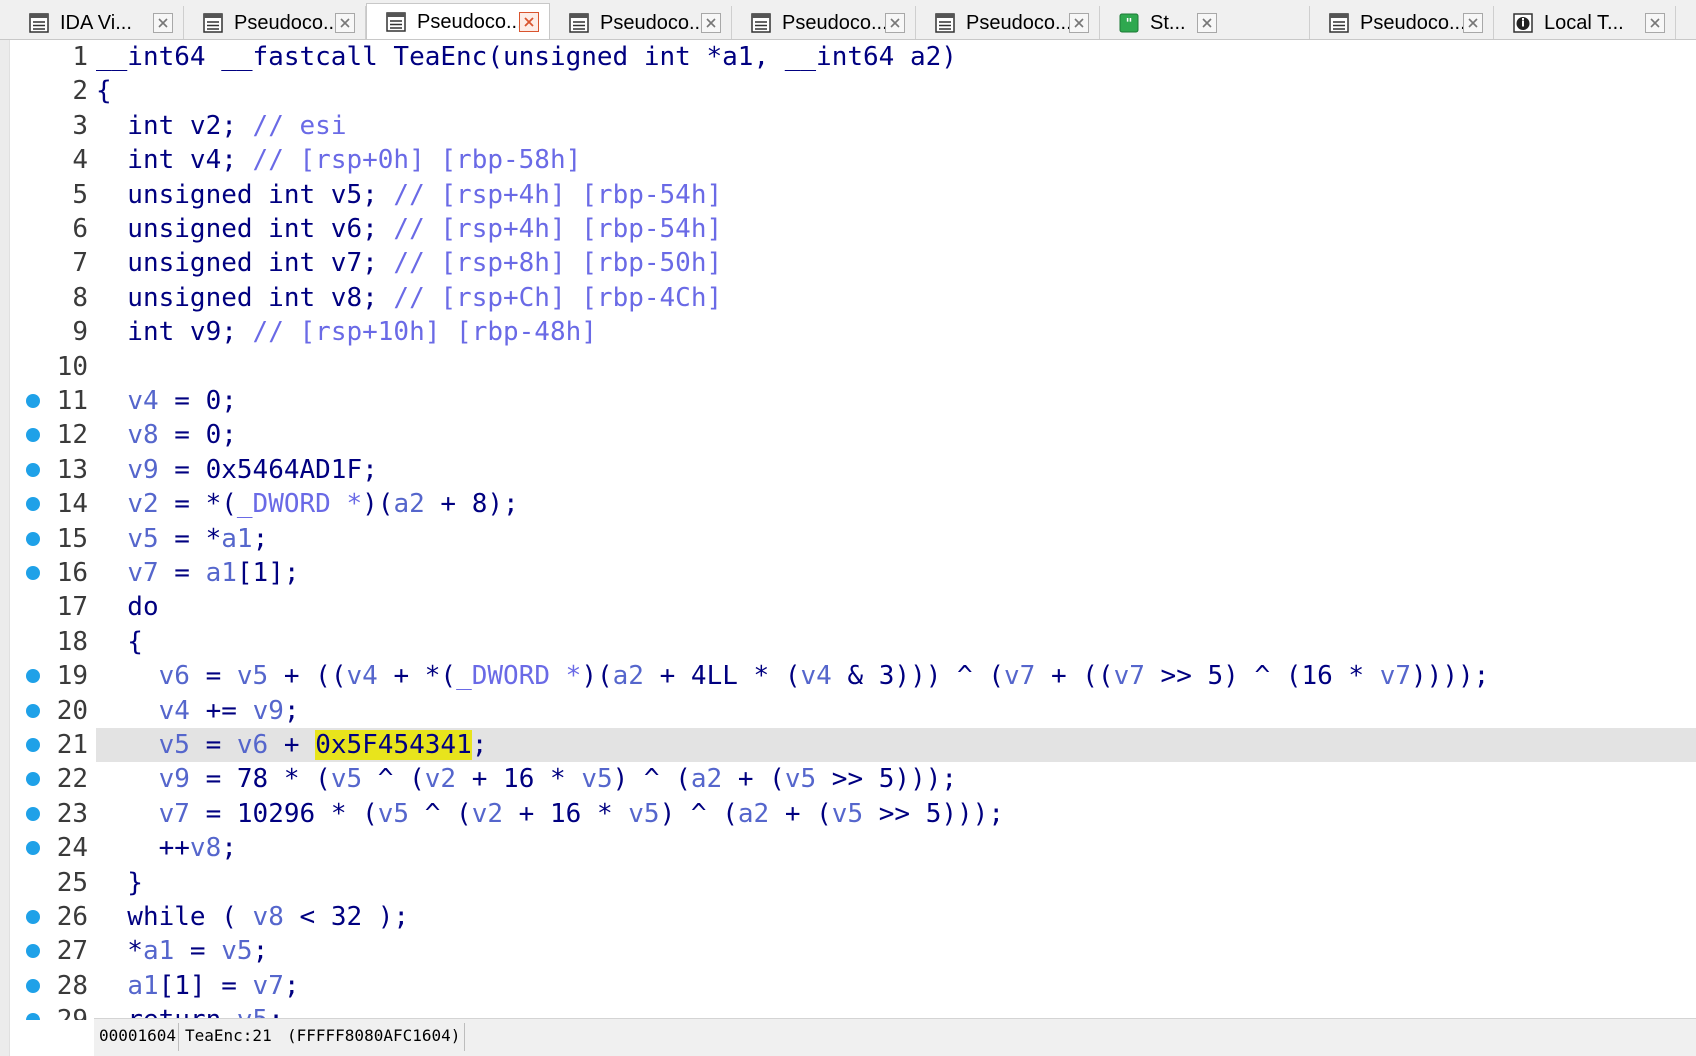 This screenshot has width=1696, height=1056. Describe the element at coordinates (853, 883) in the screenshot. I see `code-line: 25 }` at that location.